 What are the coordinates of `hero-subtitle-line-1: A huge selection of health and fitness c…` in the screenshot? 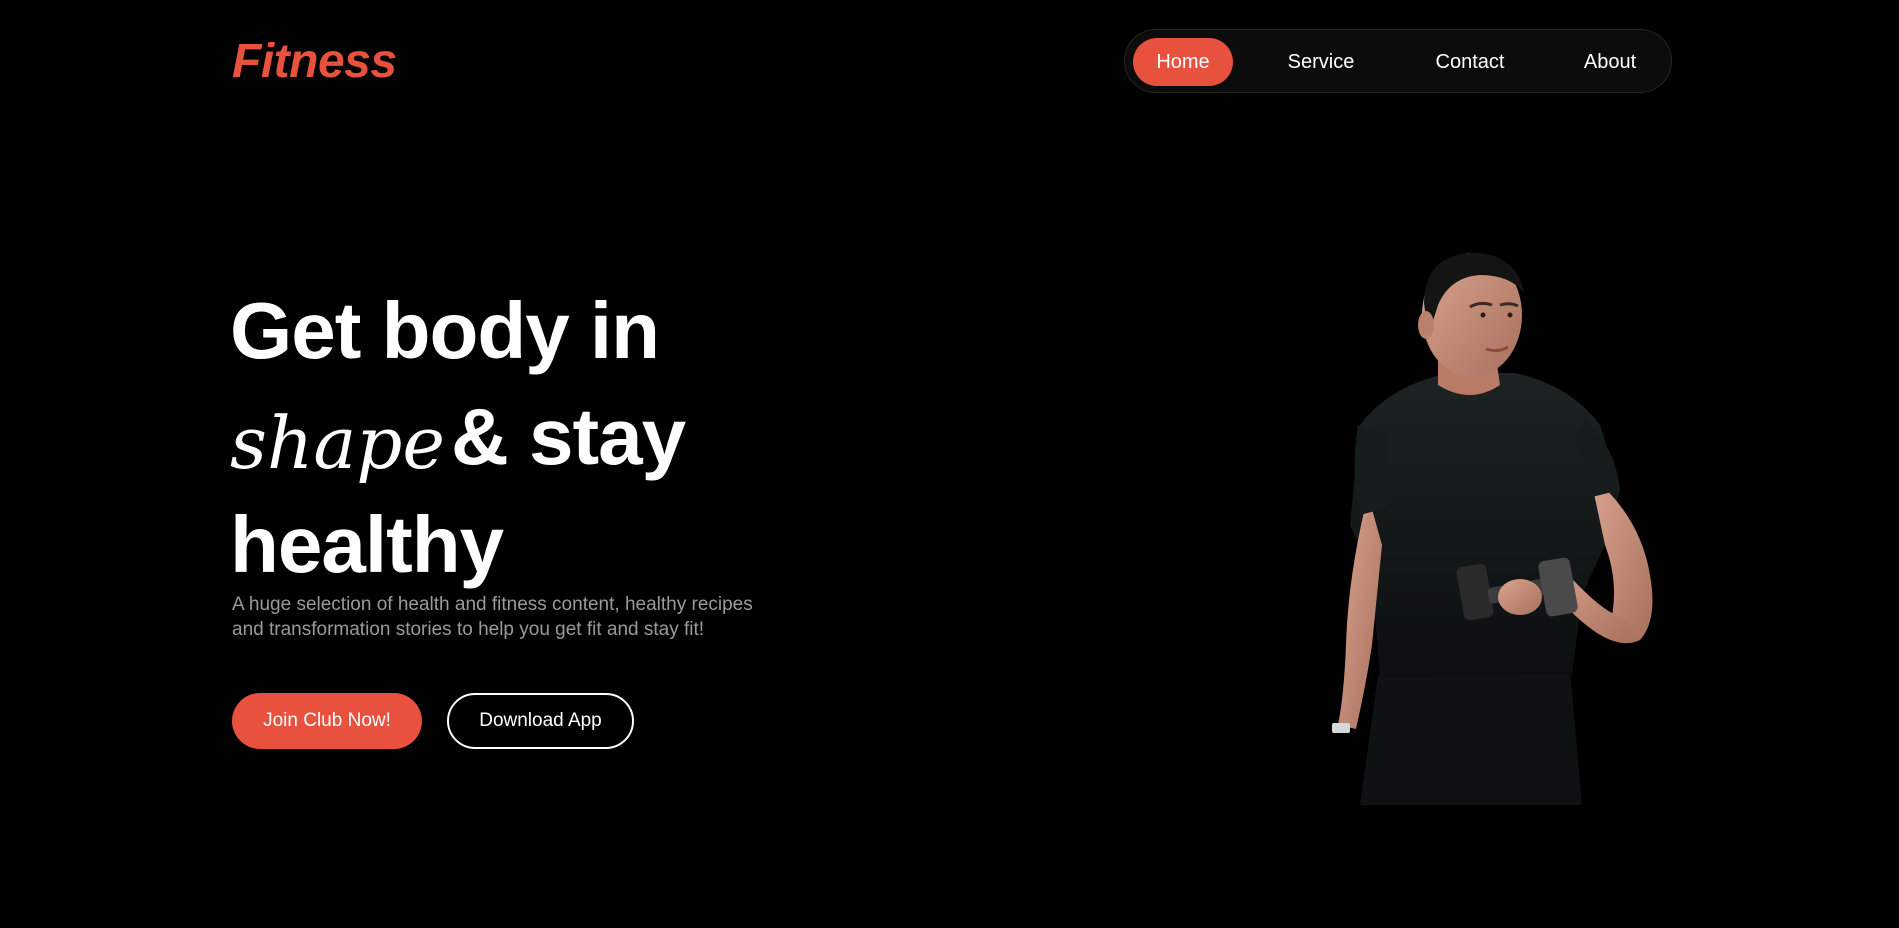 It's located at (492, 604).